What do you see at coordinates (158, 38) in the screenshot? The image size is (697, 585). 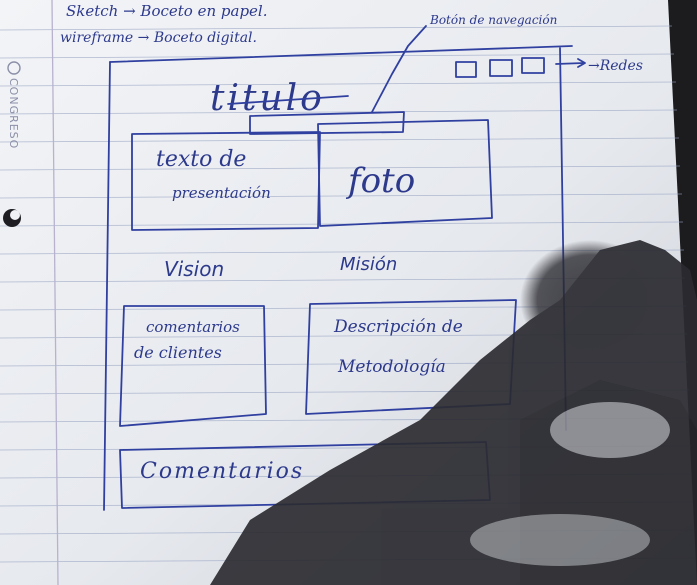 I see `note-line-2: wireframe → Boceto digital.` at bounding box center [158, 38].